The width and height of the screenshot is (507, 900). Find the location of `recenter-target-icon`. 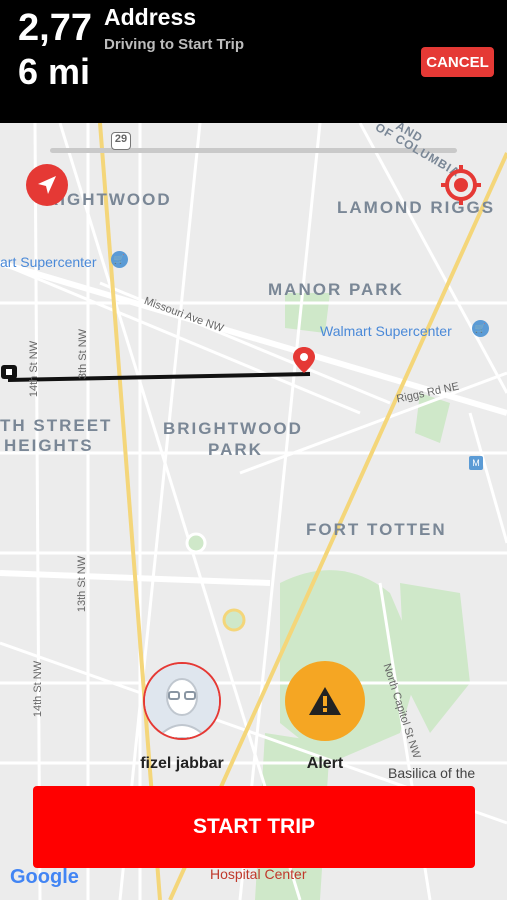

recenter-target-icon is located at coordinates (461, 185).